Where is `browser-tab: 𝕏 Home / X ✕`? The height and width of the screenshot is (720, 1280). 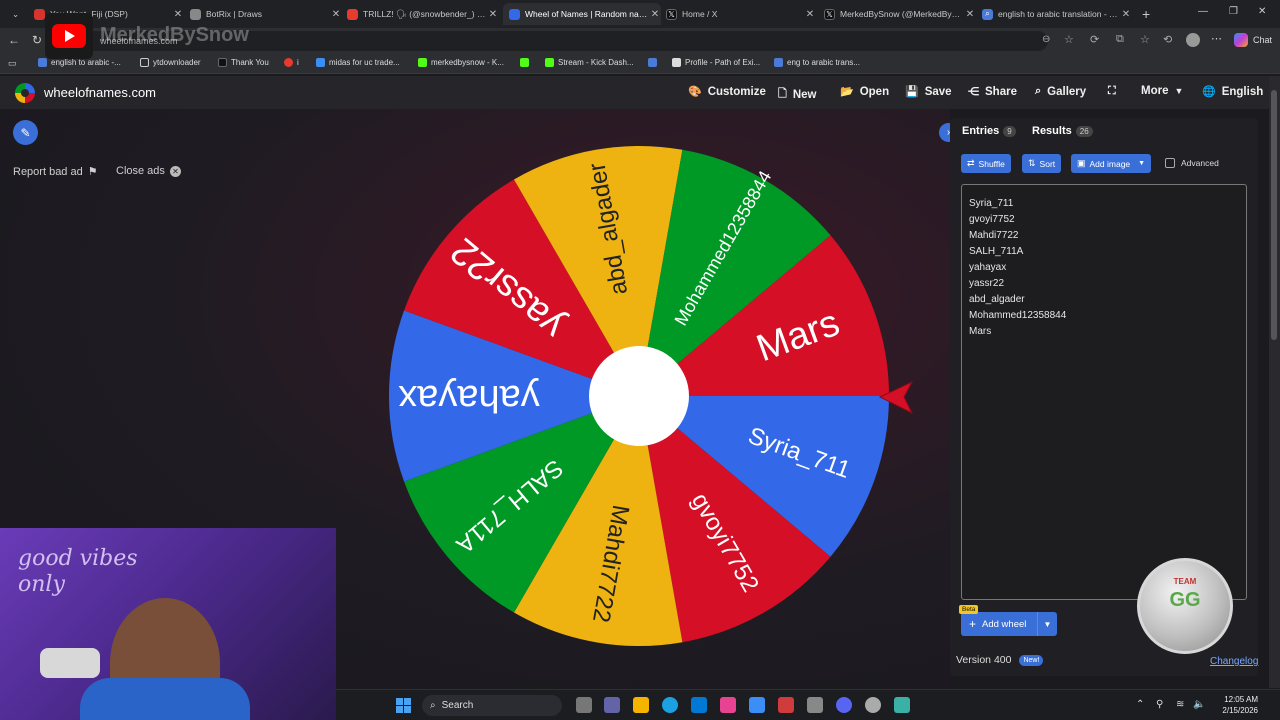
browser-tab: 𝕏 Home / X ✕ is located at coordinates (741, 14).